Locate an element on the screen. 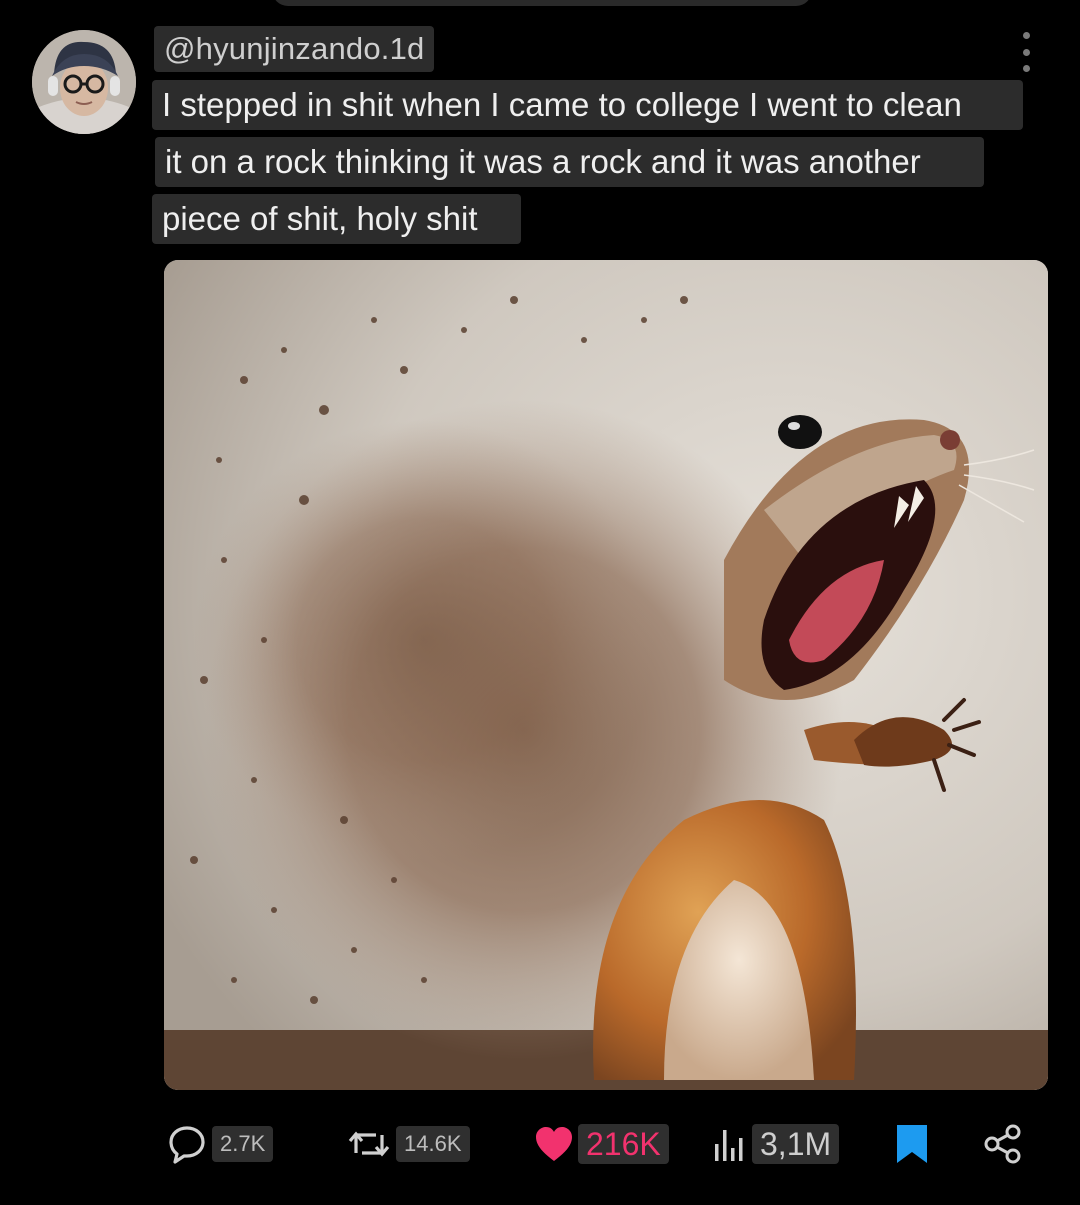 Image resolution: width=1080 pixels, height=1205 pixels. more-vertical-icon is located at coordinates (1026, 52).